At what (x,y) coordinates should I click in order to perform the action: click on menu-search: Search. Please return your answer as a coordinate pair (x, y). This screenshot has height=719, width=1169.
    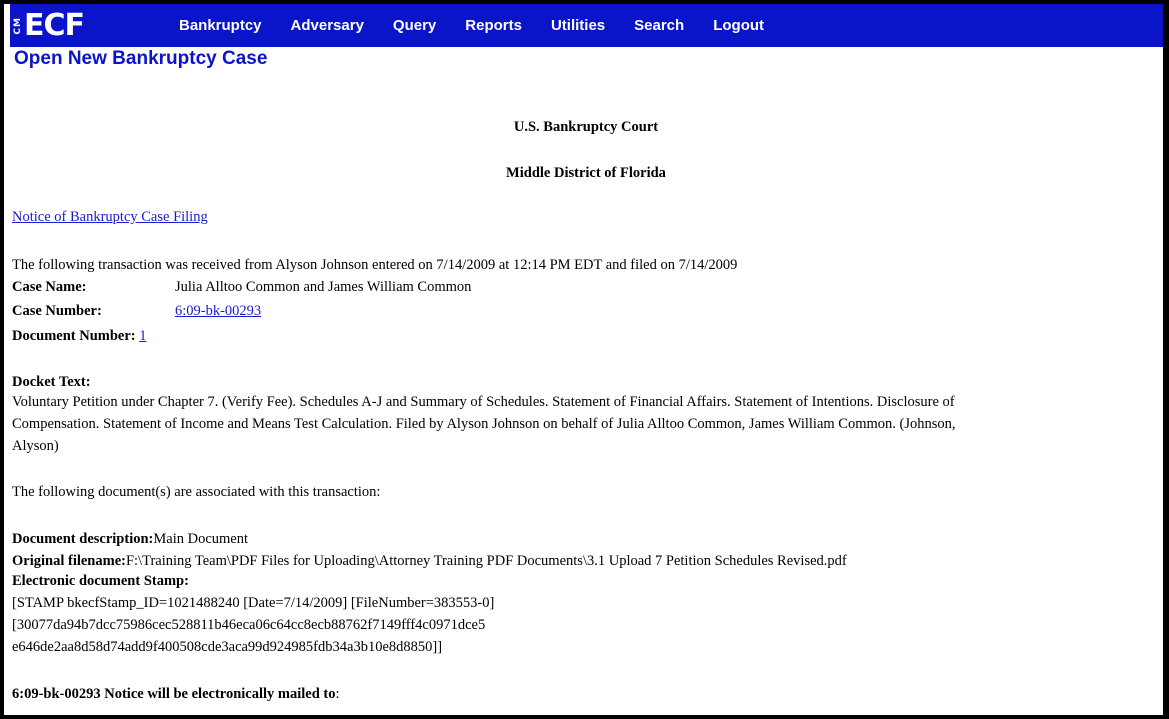
    Looking at the image, I should click on (659, 25).